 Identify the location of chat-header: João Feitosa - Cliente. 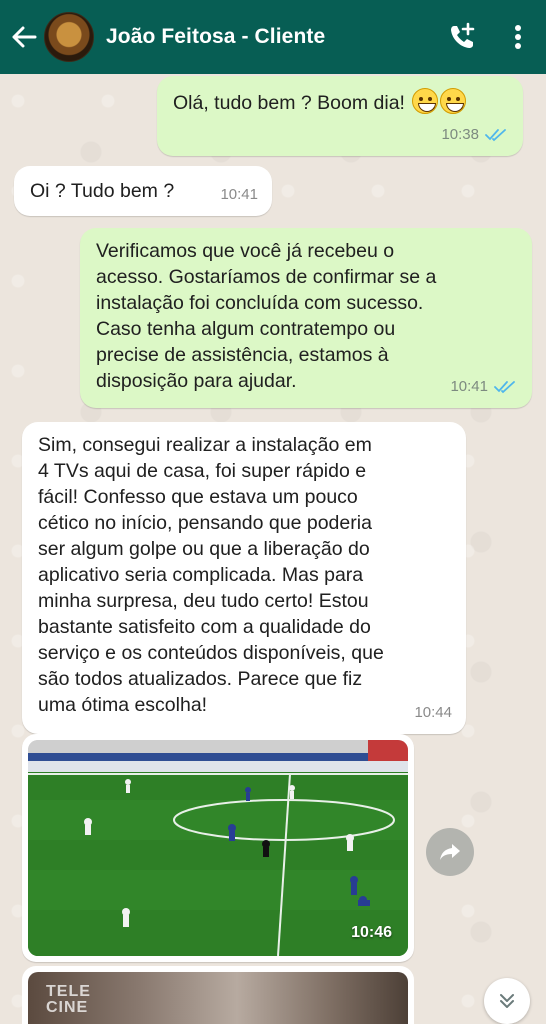
(273, 37).